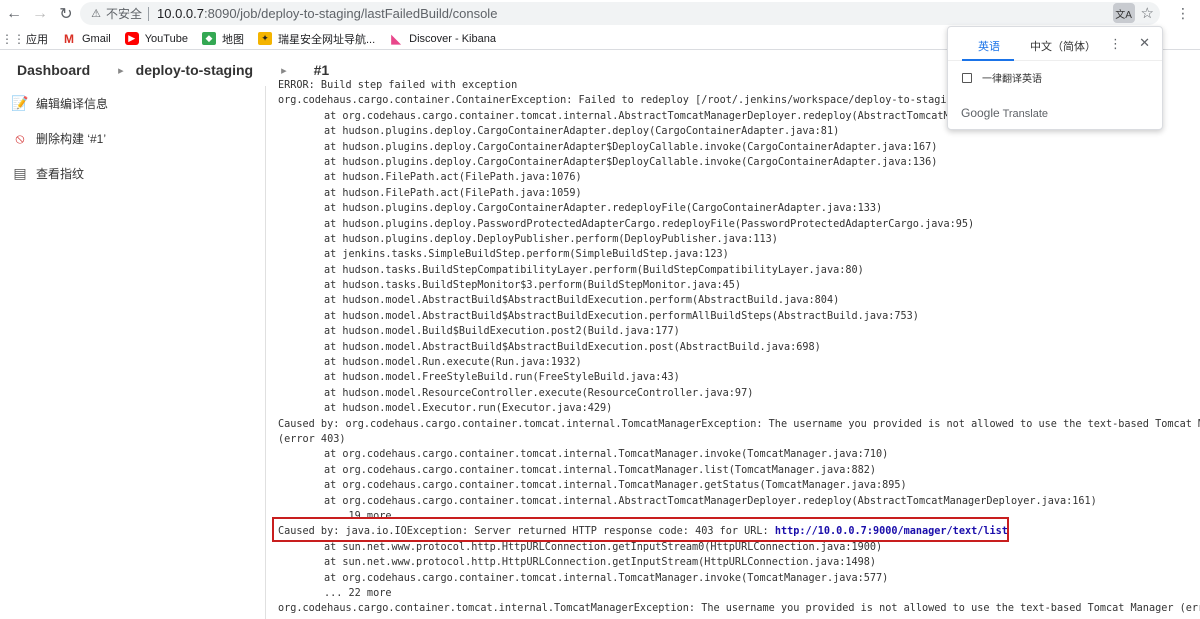 The width and height of the screenshot is (1200, 619). I want to click on maps-icon: ◆, so click(208, 38).